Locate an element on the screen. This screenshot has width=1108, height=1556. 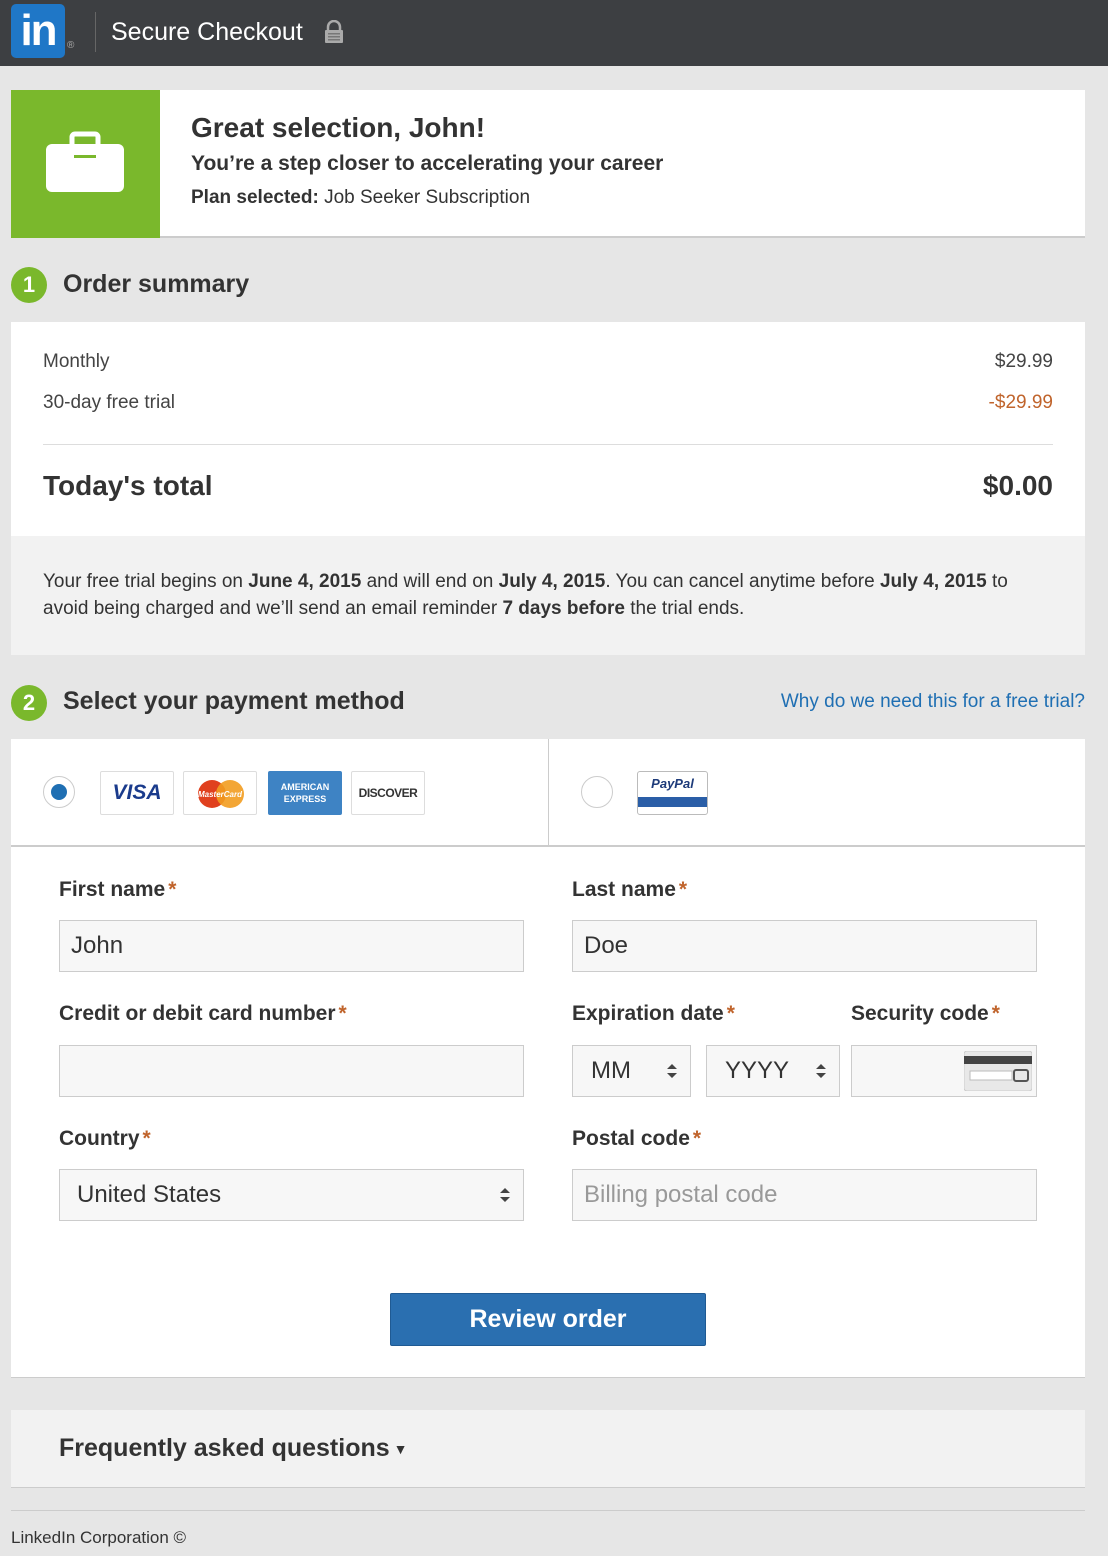
label-text: Postal code is located at coordinates (631, 1138).